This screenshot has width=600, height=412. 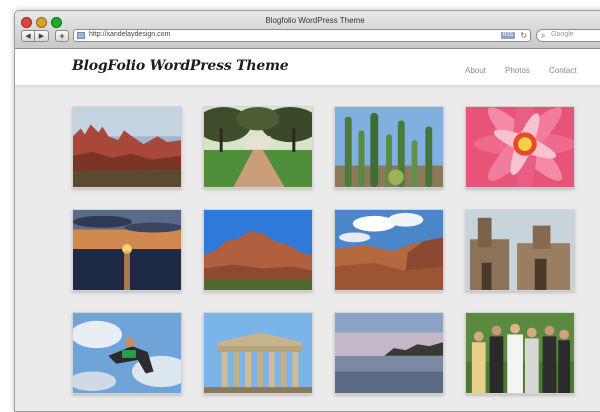 I want to click on magnifier-icon: ⌕, so click(x=543, y=35).